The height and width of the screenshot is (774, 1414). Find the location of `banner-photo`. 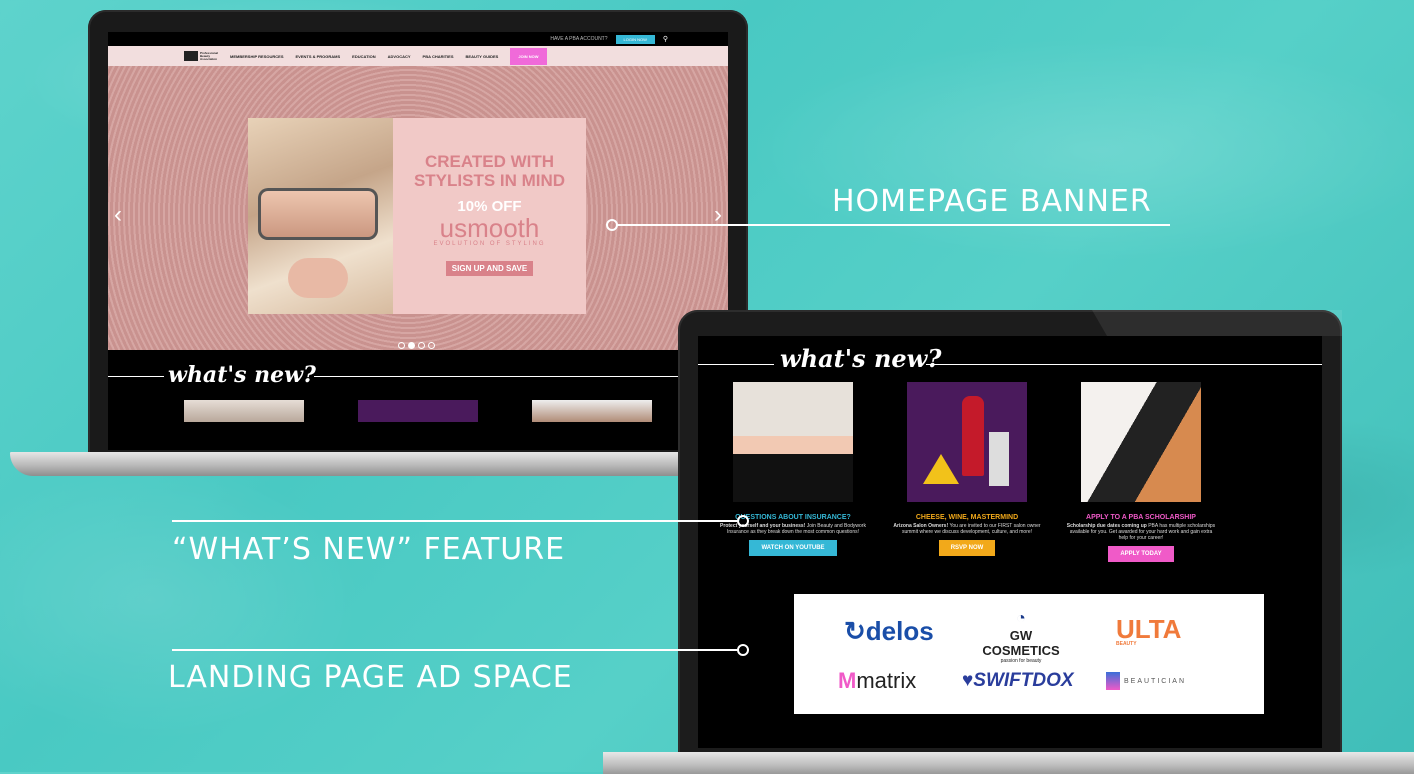

banner-photo is located at coordinates (320, 216).